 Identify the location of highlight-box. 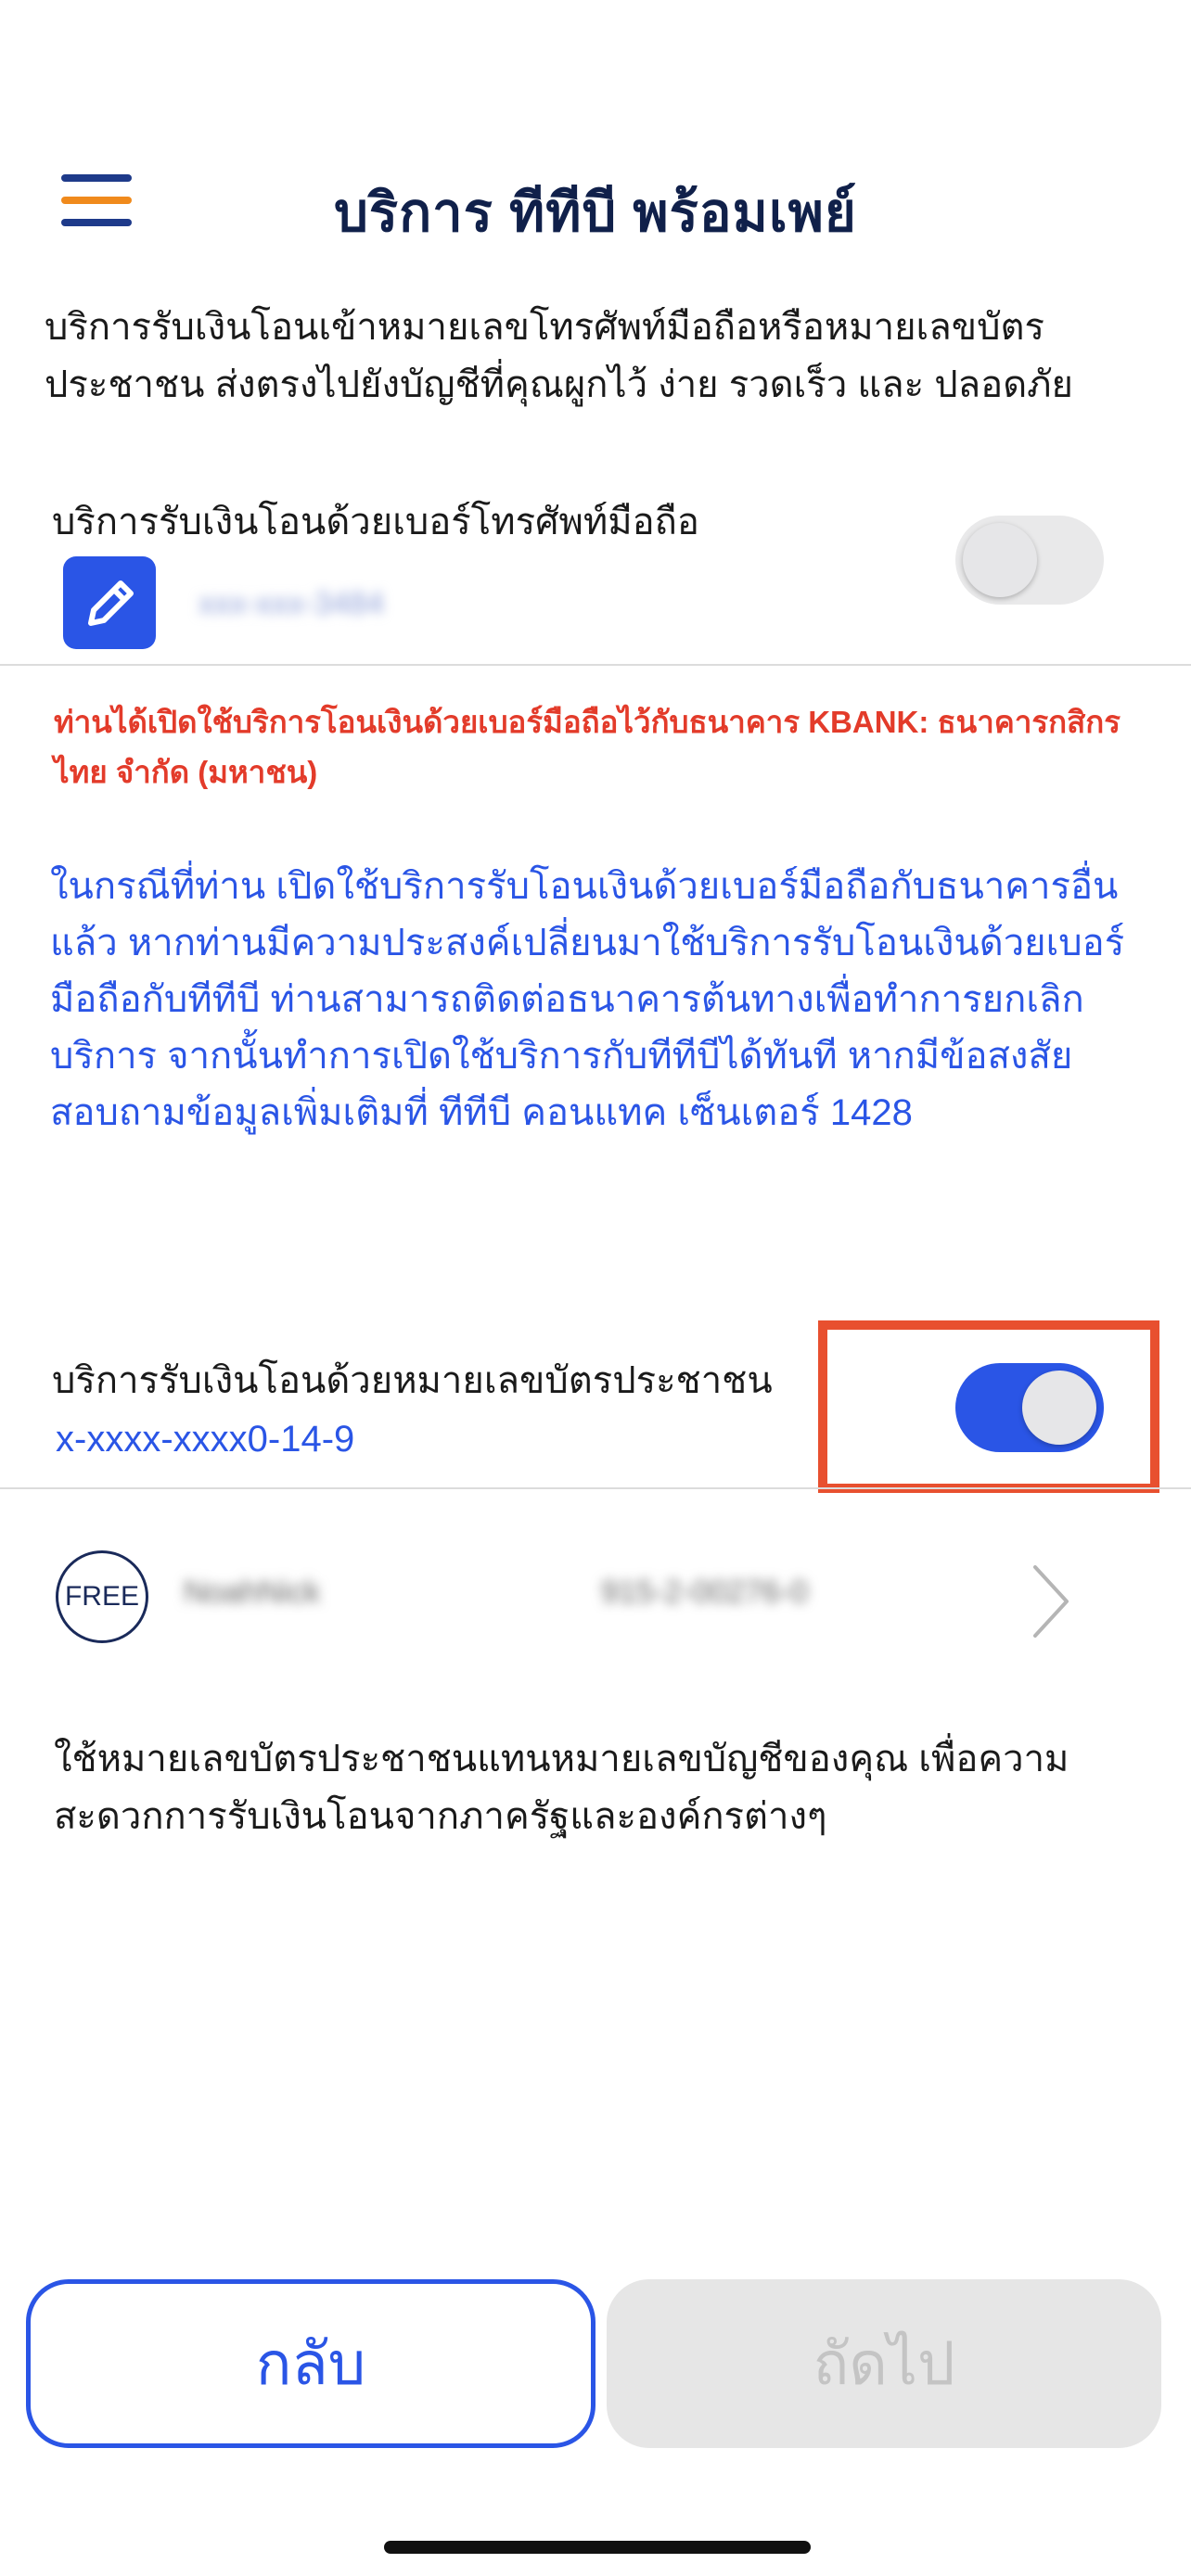
(988, 1406).